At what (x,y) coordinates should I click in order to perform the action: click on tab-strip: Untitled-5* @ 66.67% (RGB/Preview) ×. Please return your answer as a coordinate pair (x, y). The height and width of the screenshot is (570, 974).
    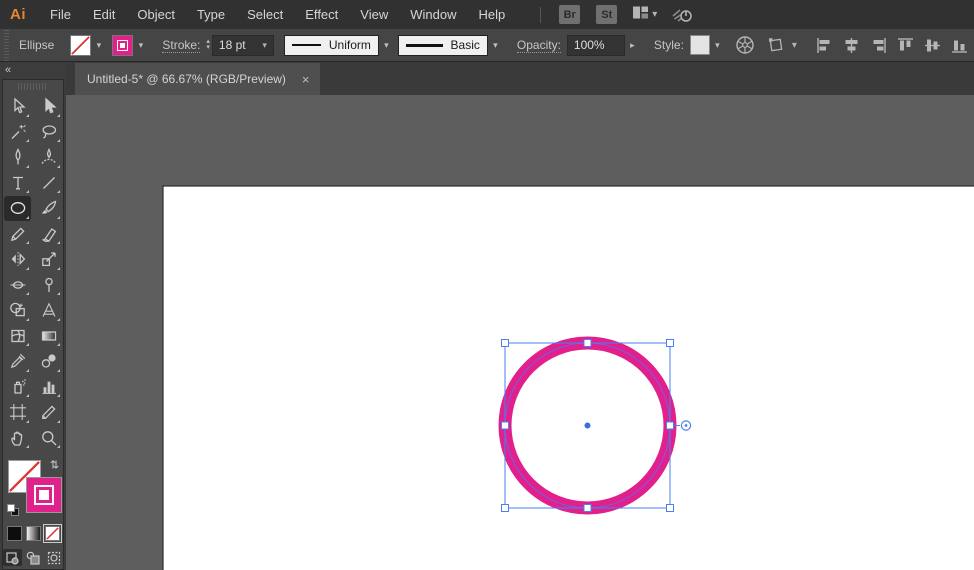
    Looking at the image, I should click on (520, 78).